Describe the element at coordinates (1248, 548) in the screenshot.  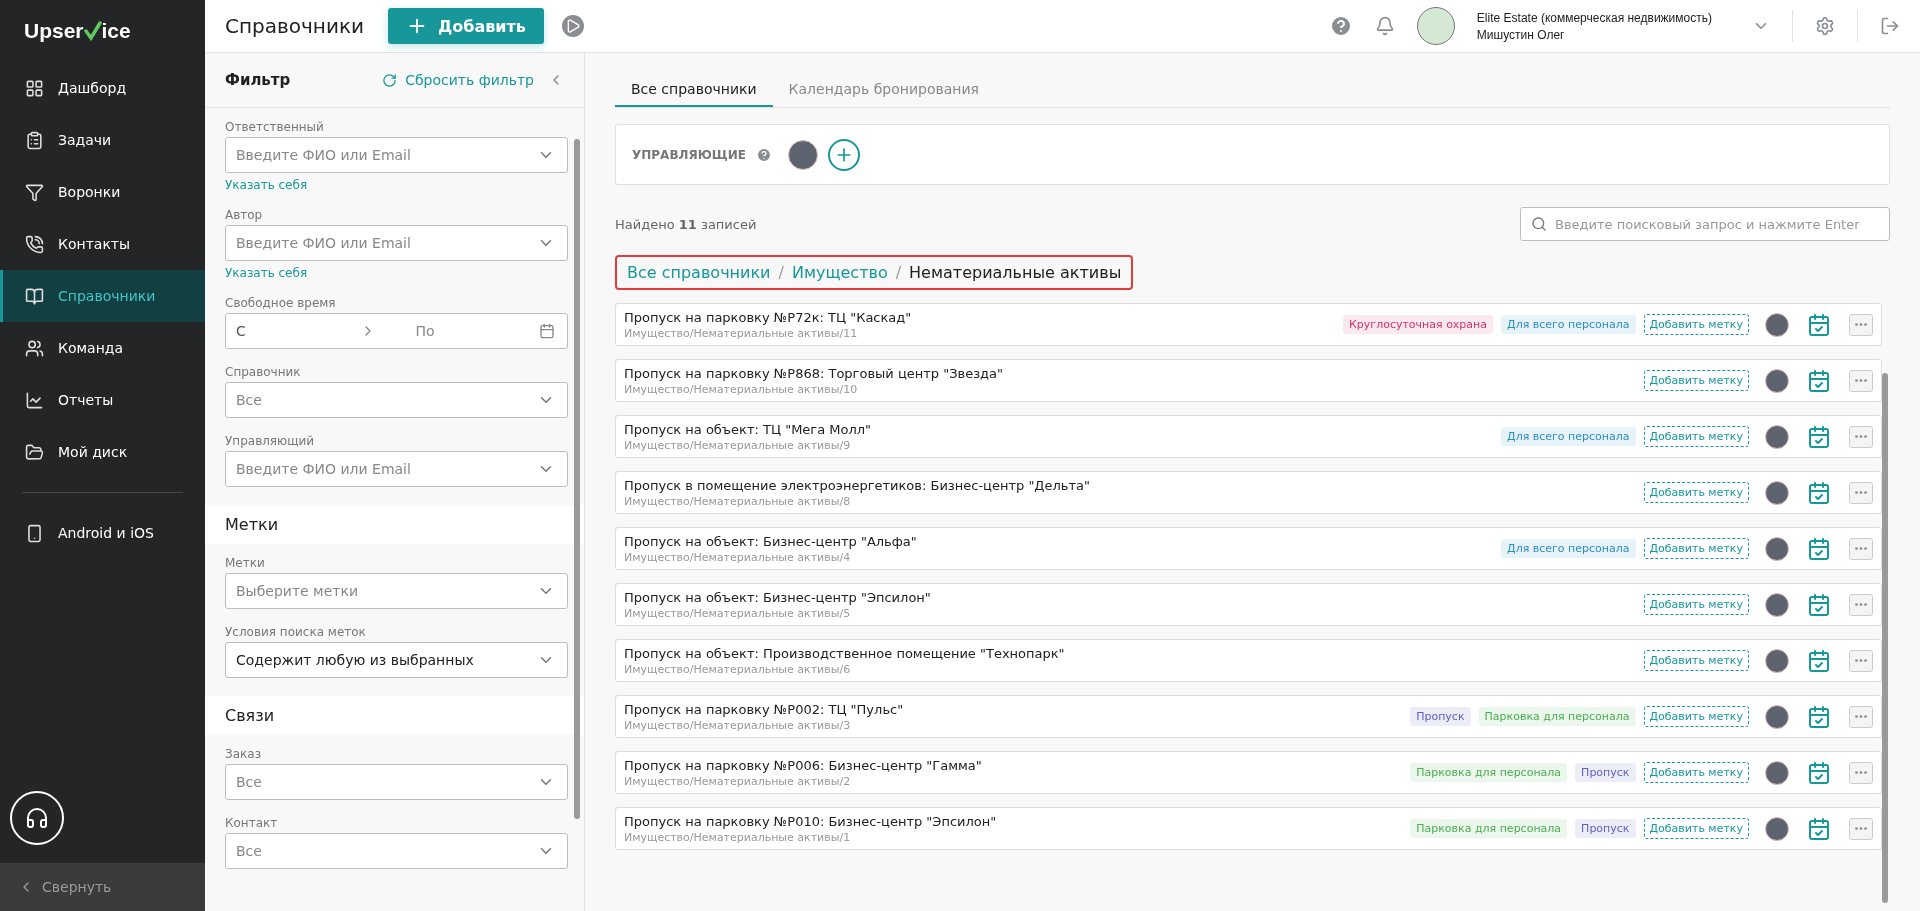
I see `list-row: Пропуск на объект: Бизнес-центр "Альфа" Имущество/Нематериальные активы/4 Для всего персонала Добавить метку` at that location.